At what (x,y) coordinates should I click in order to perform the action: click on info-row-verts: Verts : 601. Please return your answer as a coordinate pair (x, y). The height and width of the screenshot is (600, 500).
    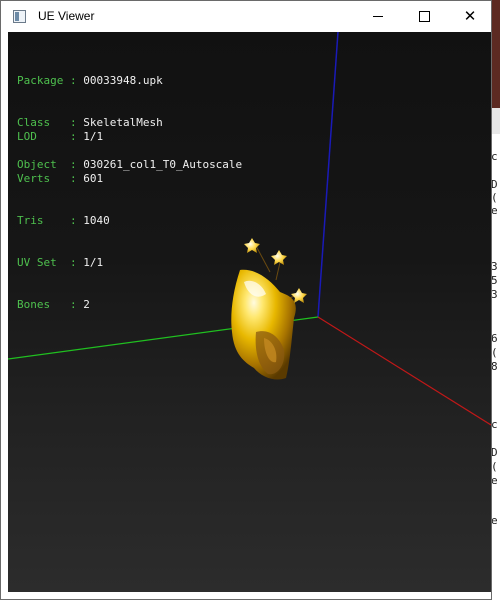
    Looking at the image, I should click on (63, 179).